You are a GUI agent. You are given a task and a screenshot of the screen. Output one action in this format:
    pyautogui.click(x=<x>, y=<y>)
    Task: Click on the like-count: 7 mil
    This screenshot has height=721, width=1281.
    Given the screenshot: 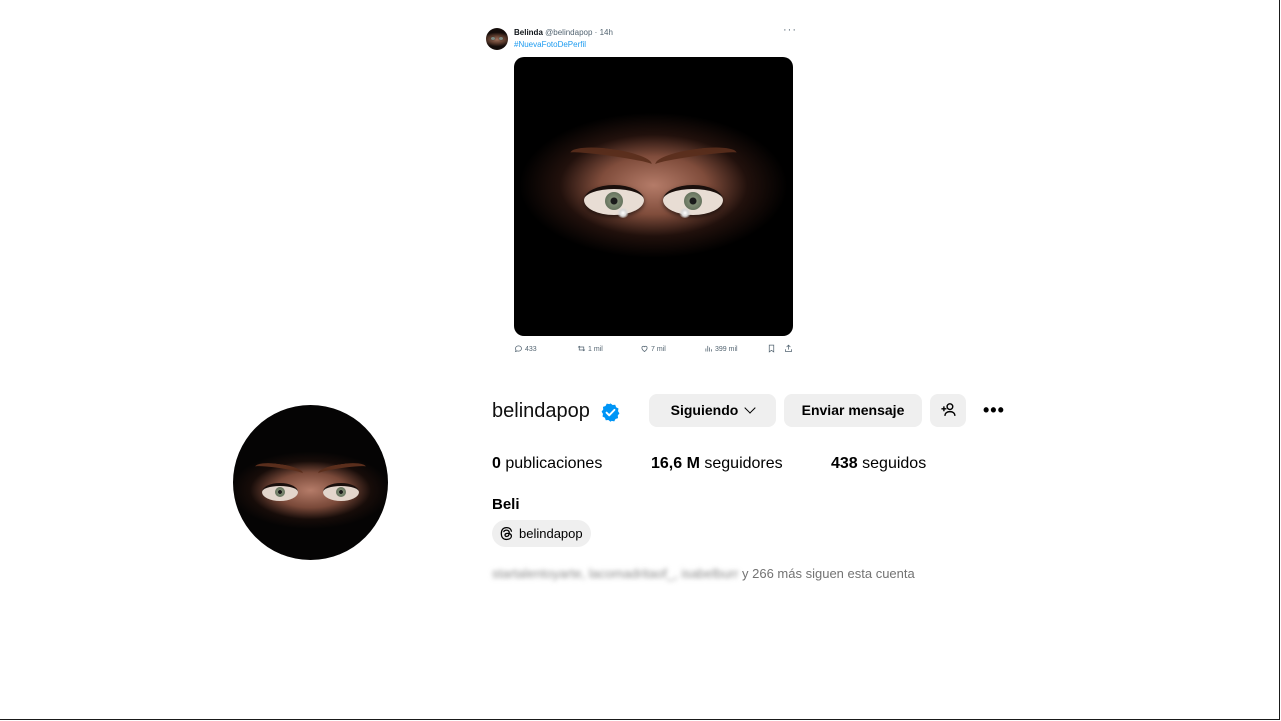 What is the action you would take?
    pyautogui.click(x=658, y=349)
    